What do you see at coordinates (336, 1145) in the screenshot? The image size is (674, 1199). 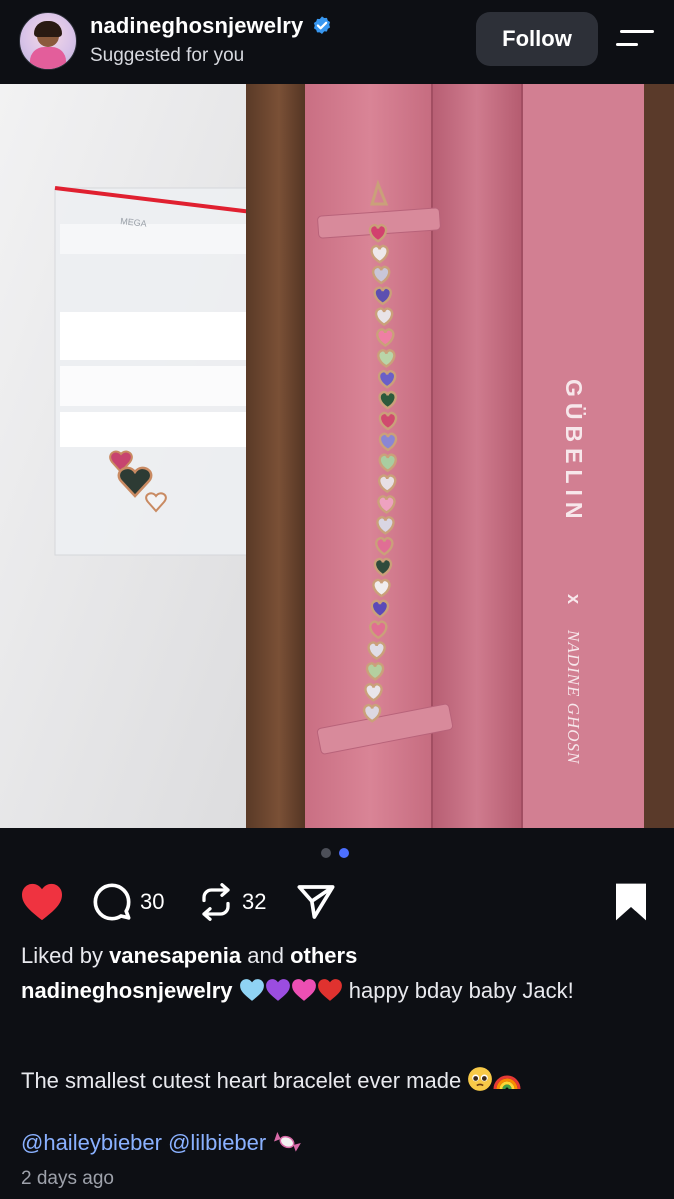 I see `caption-mentions: @haileybieber @lilbieber` at bounding box center [336, 1145].